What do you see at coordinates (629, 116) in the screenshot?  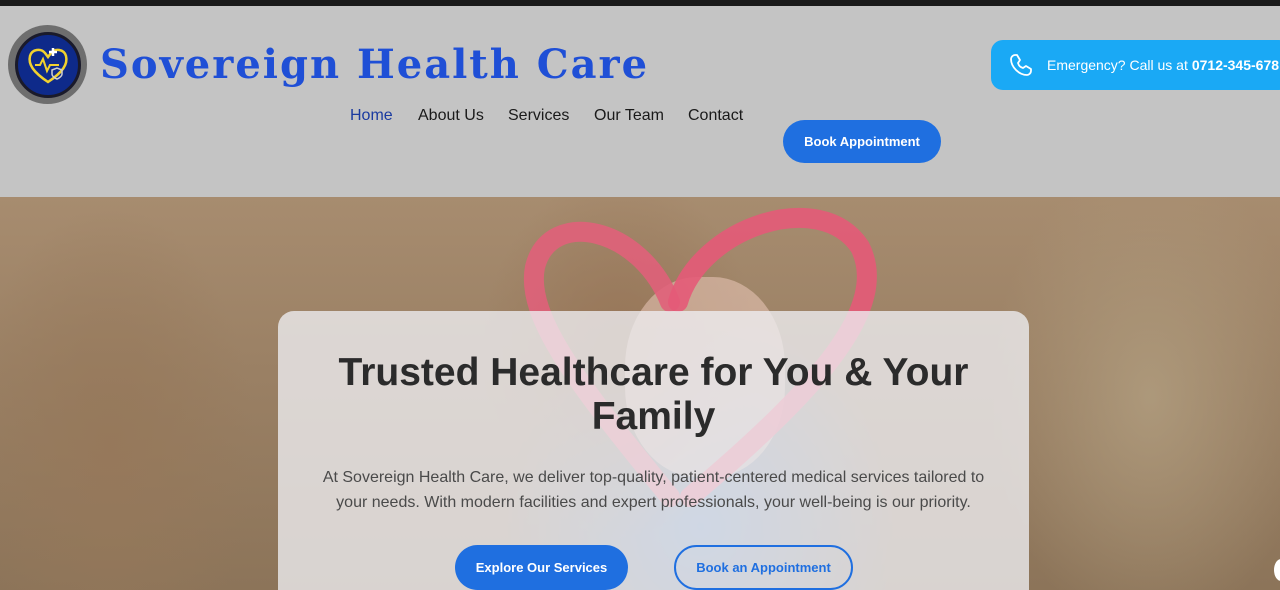 I see `nav-our-team: Our Team` at bounding box center [629, 116].